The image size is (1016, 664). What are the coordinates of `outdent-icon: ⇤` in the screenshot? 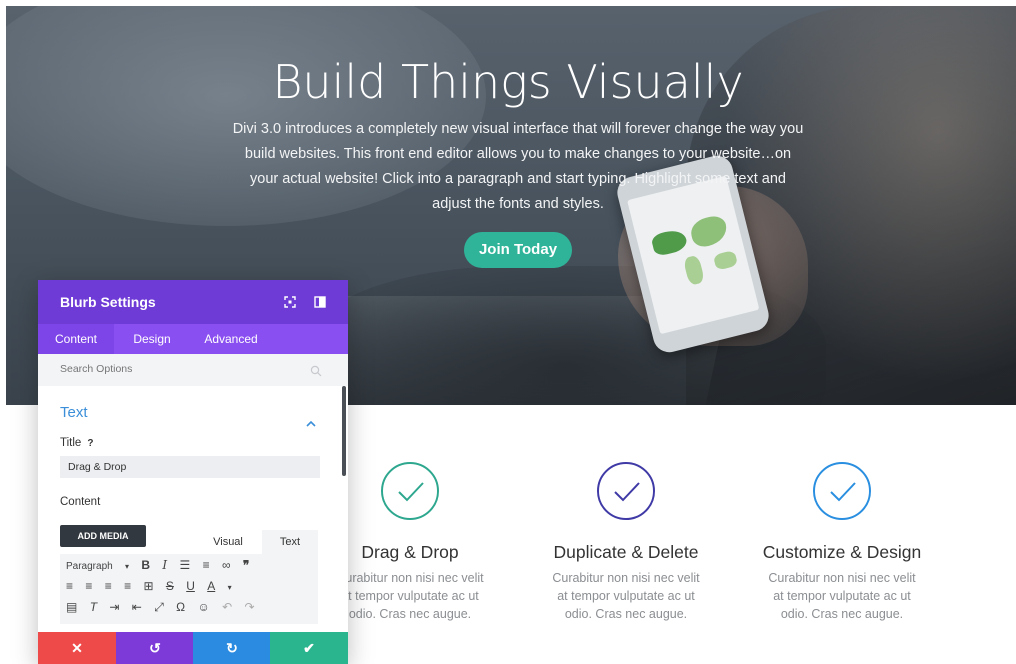 It's located at (137, 607).